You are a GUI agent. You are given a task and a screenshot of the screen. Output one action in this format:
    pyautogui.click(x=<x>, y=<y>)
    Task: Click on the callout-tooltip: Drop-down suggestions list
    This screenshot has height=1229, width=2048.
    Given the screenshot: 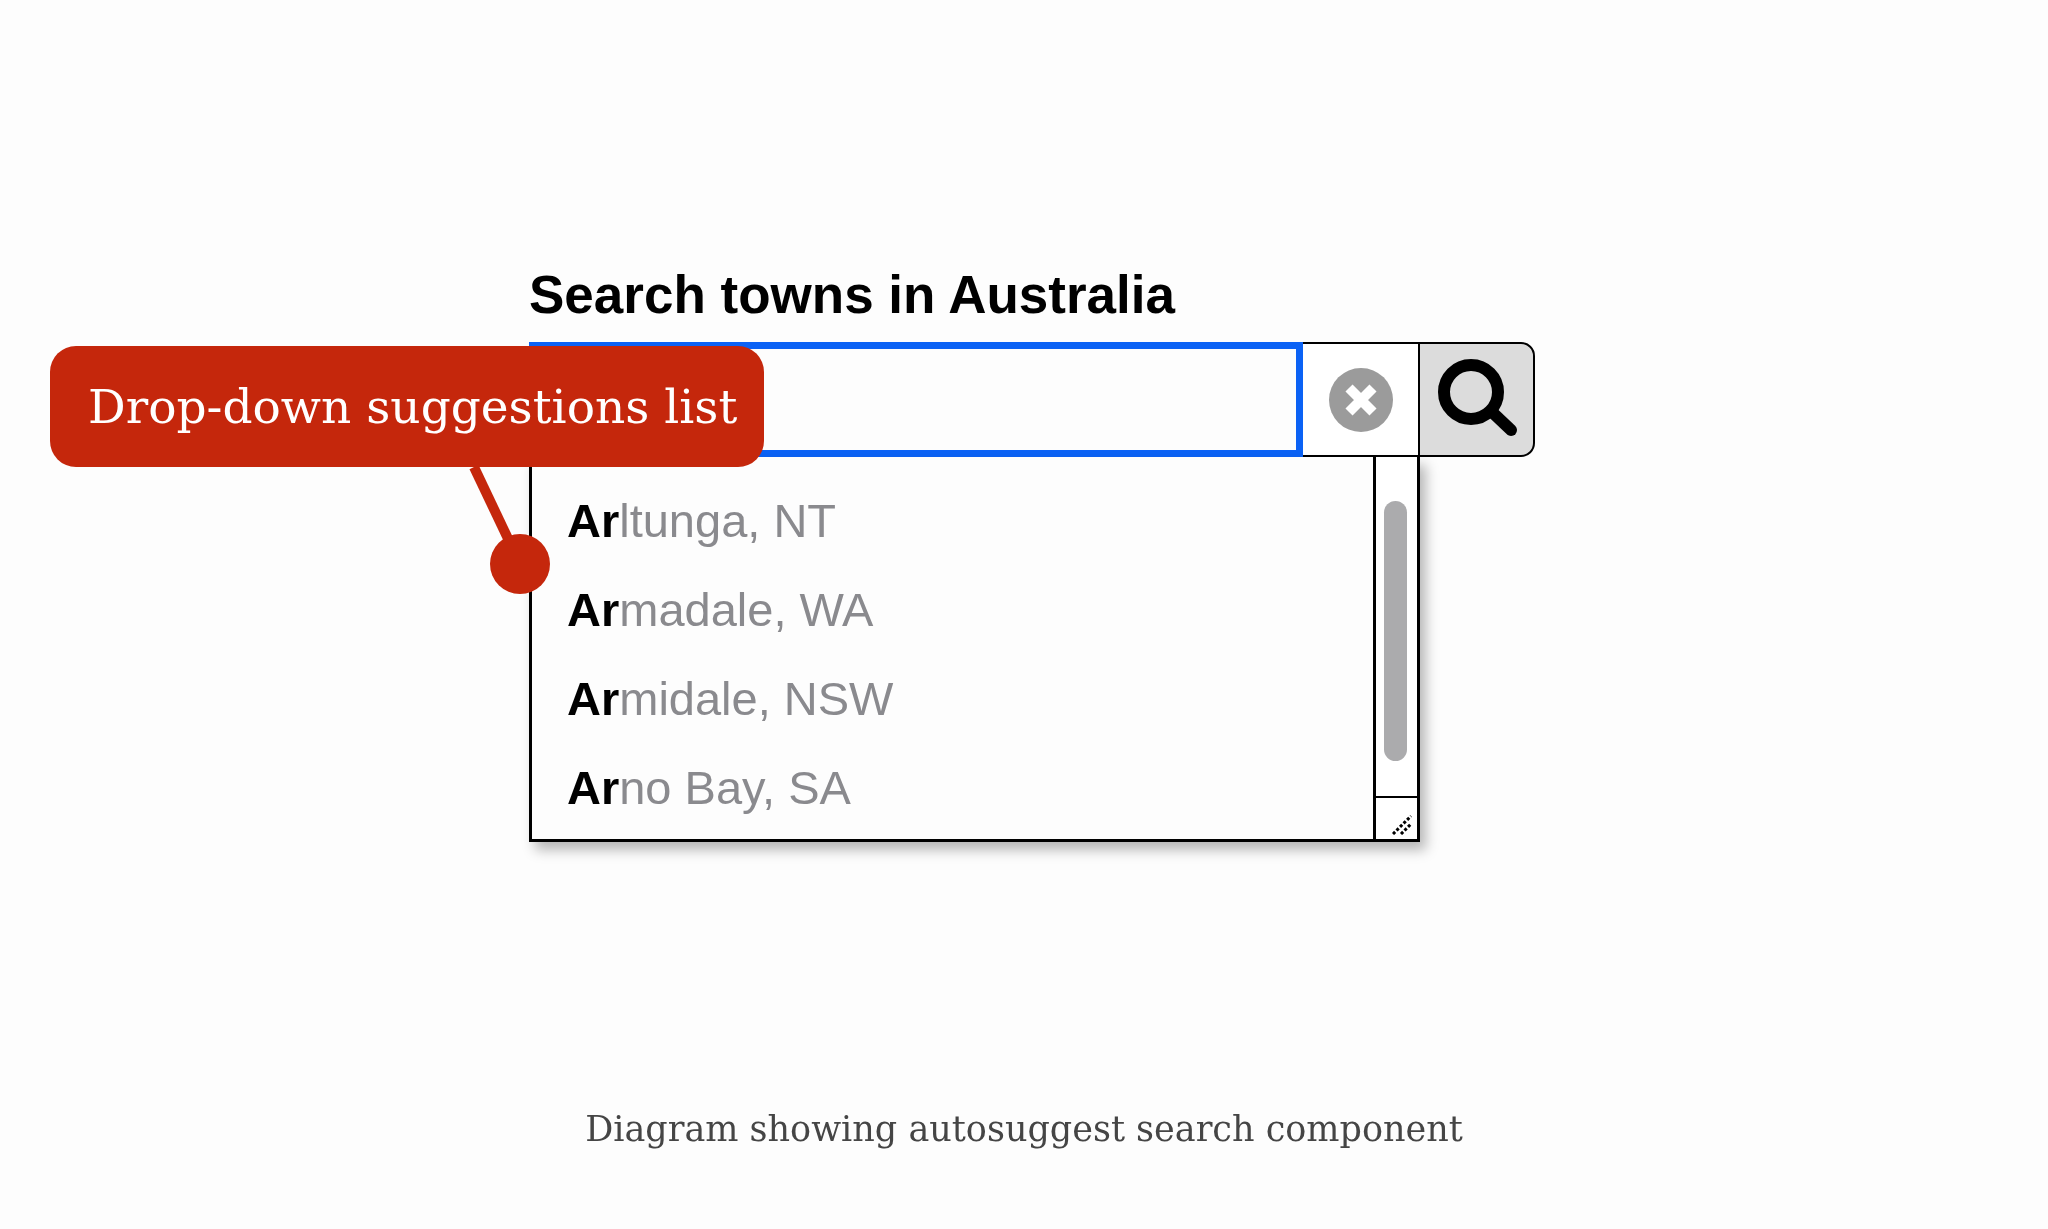 What is the action you would take?
    pyautogui.click(x=407, y=406)
    